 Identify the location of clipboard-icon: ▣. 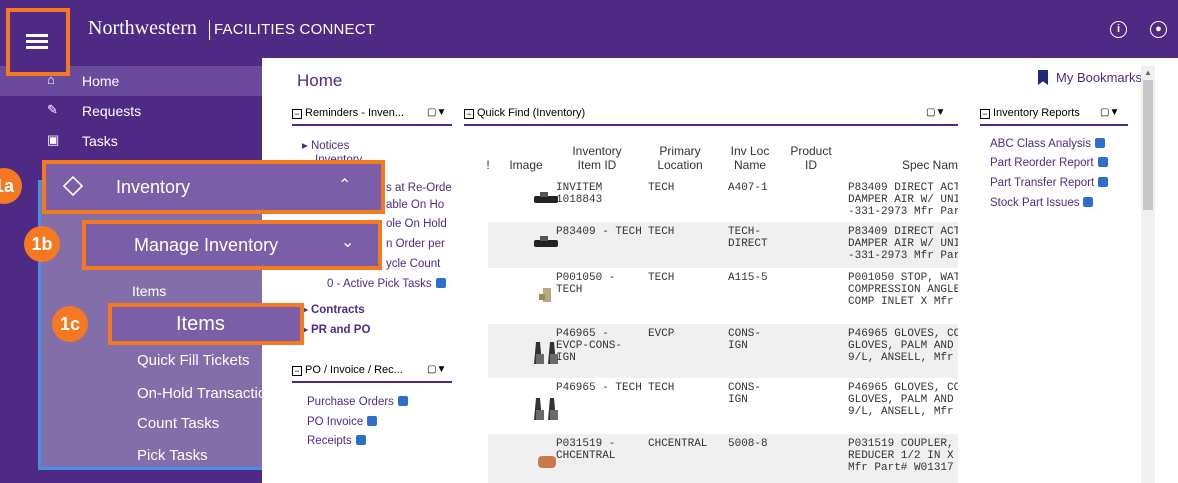
(53, 139).